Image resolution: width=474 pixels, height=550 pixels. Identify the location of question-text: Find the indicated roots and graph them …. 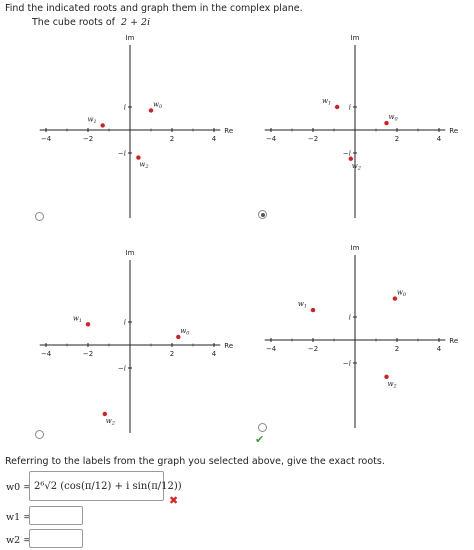
(154, 8).